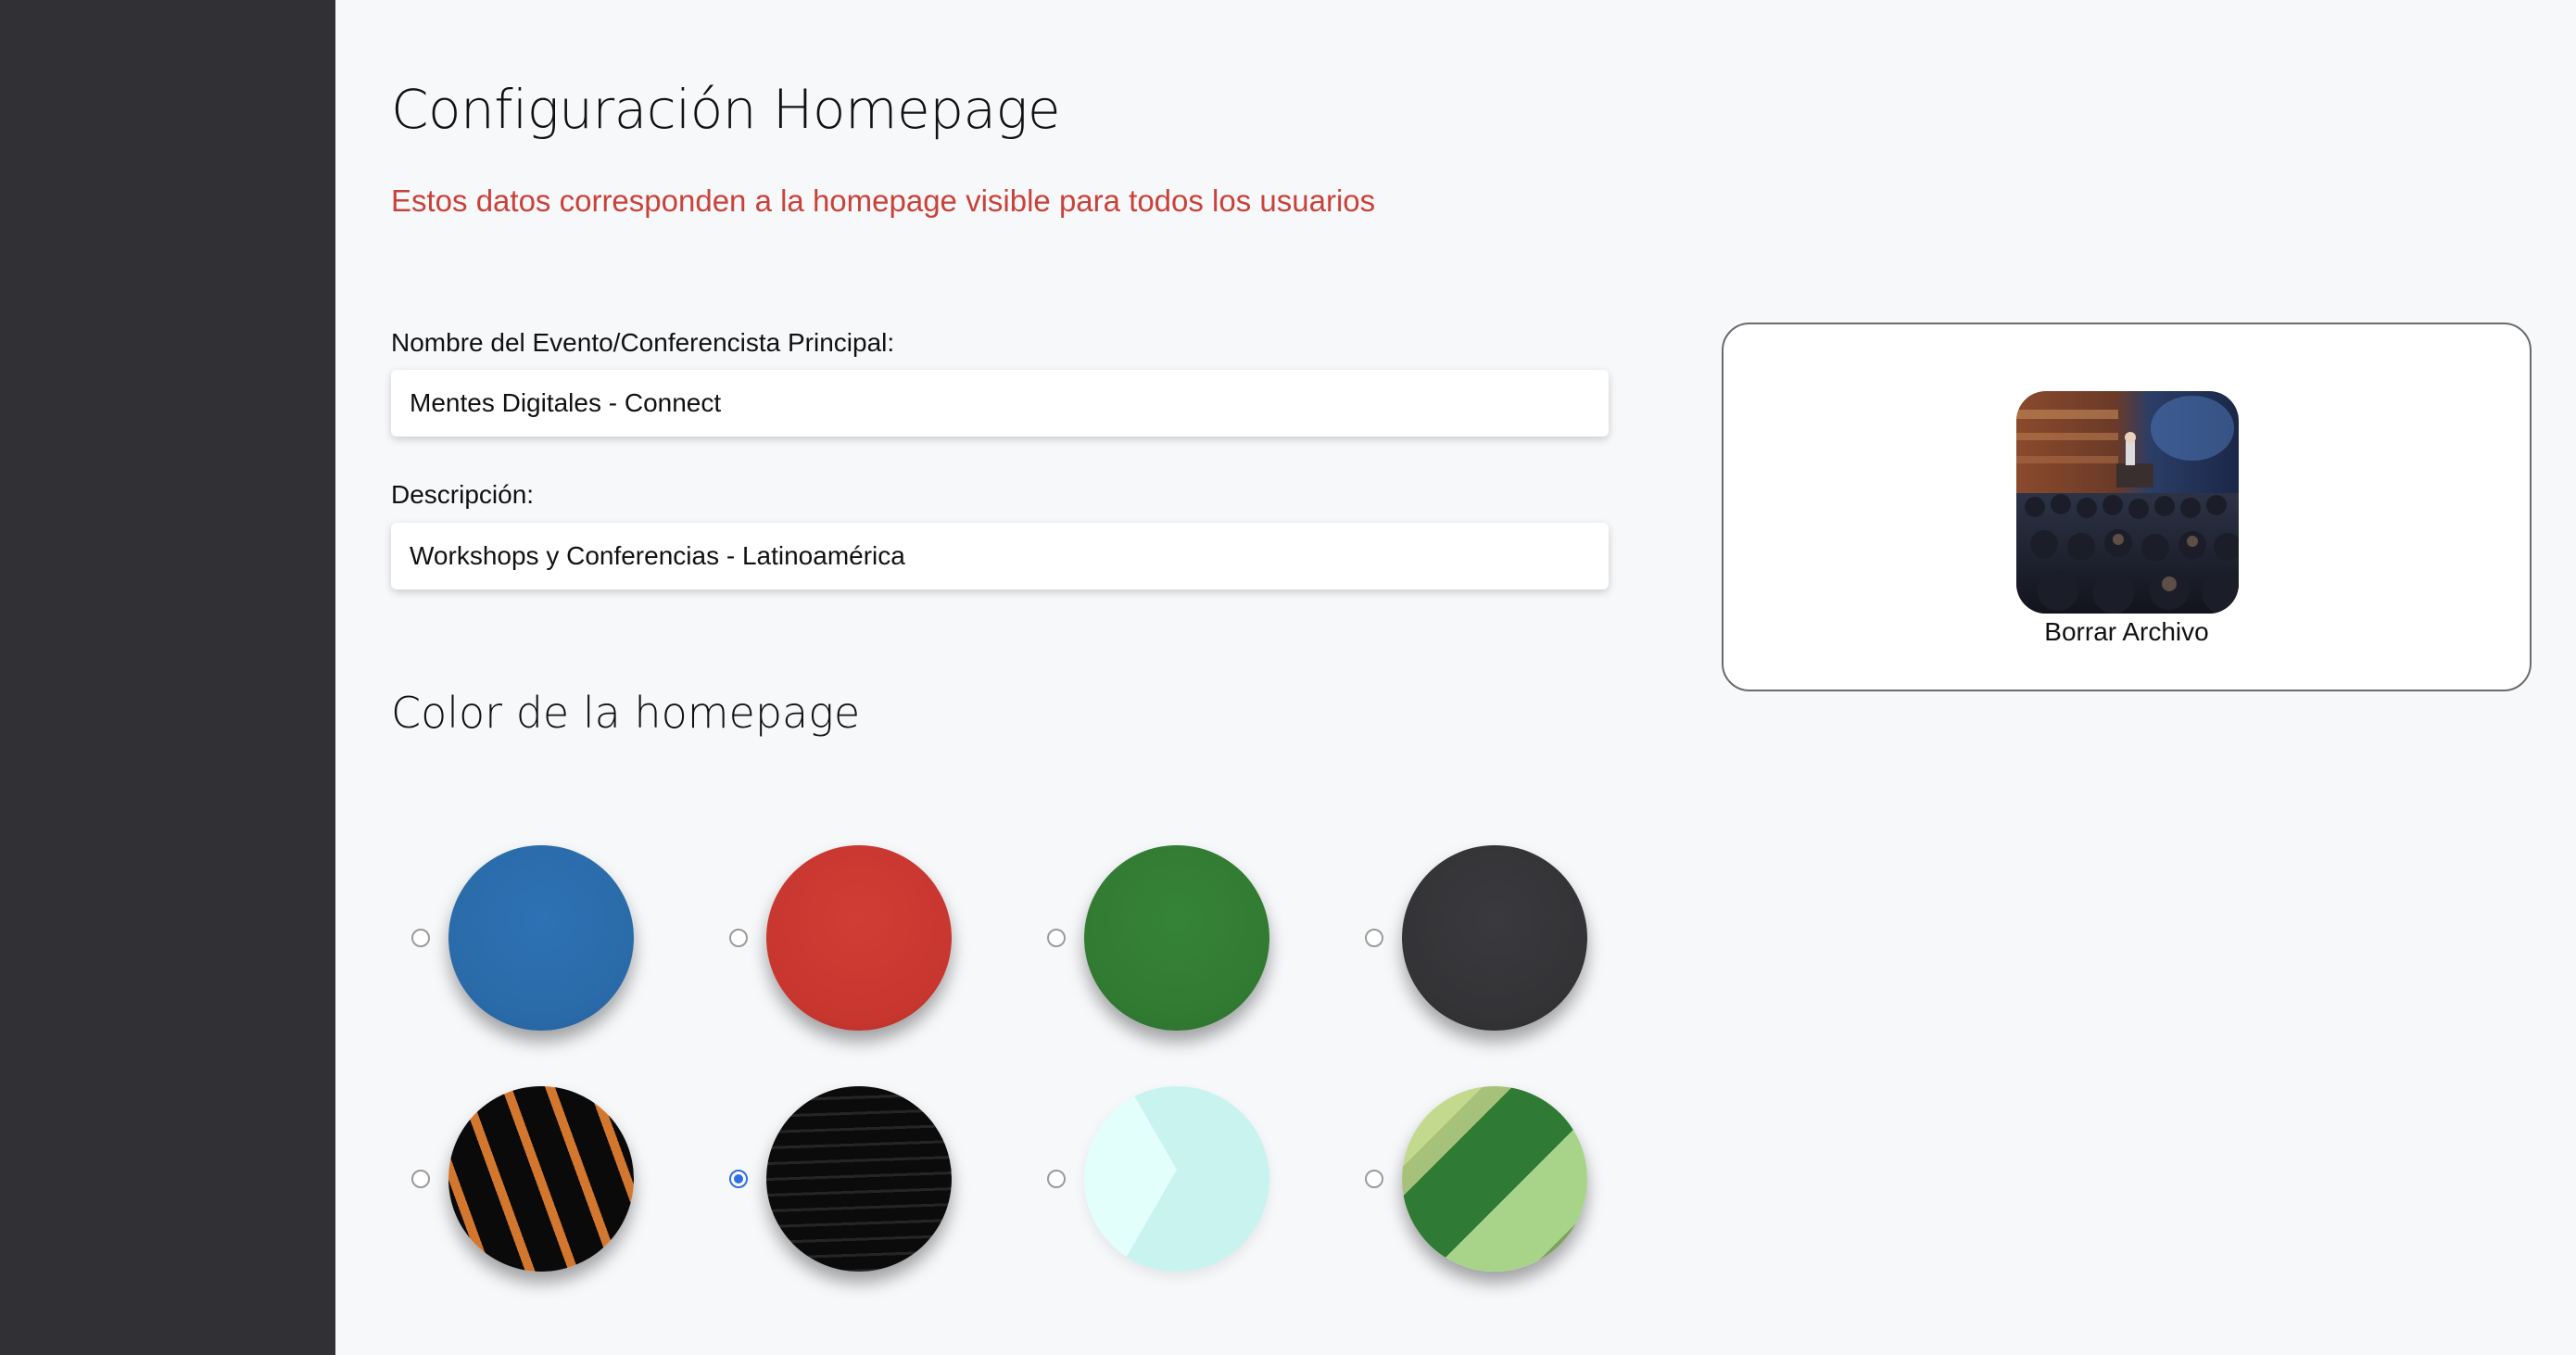  I want to click on color-swatch-green, so click(1176, 938).